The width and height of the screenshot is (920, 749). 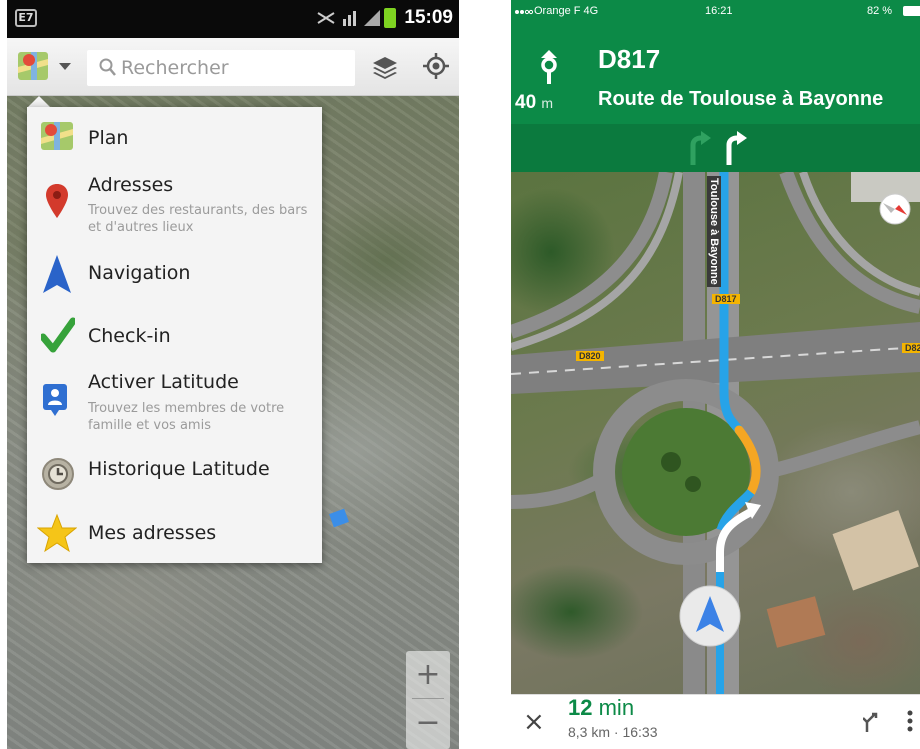 I want to click on search-icon, so click(x=107, y=67).